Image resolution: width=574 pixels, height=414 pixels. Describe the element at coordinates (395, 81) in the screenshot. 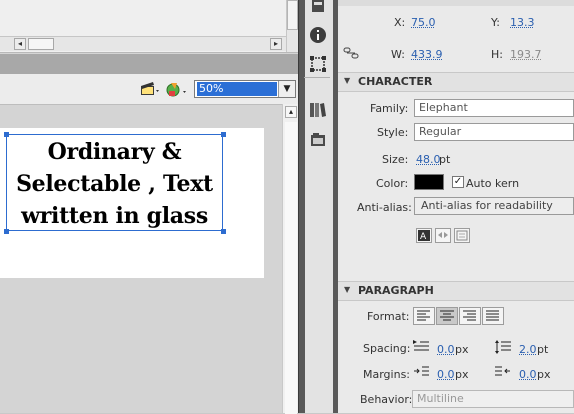

I see `section-title: CHARACTER` at that location.